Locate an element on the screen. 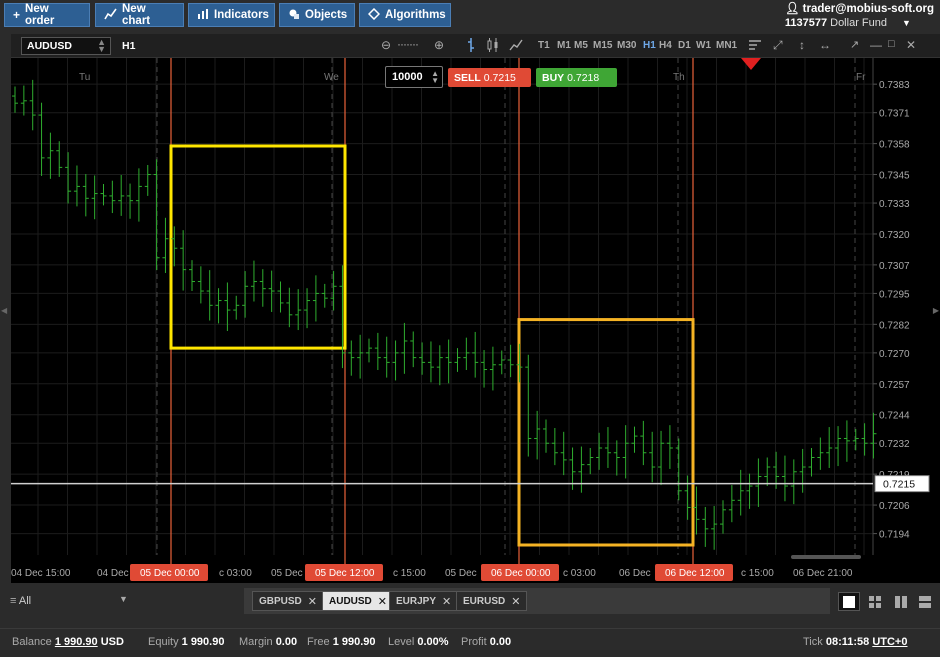 This screenshot has width=940, height=657. left-panel-handle: ◀ is located at coordinates (4, 310).